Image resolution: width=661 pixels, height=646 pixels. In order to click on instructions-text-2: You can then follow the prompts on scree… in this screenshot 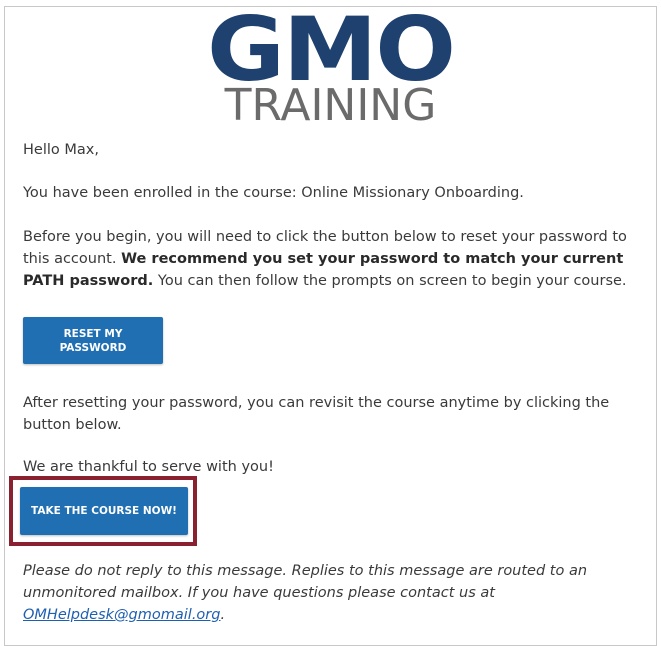, I will do `click(390, 281)`.